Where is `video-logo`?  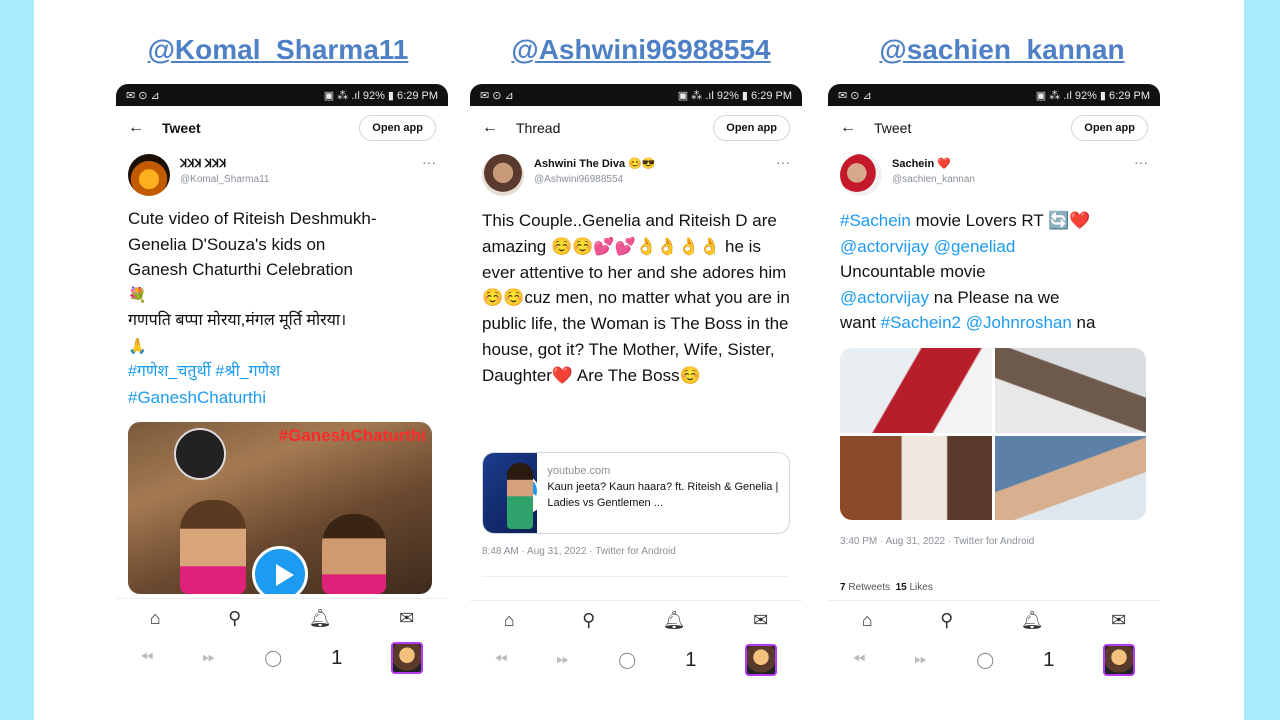
video-logo is located at coordinates (200, 454).